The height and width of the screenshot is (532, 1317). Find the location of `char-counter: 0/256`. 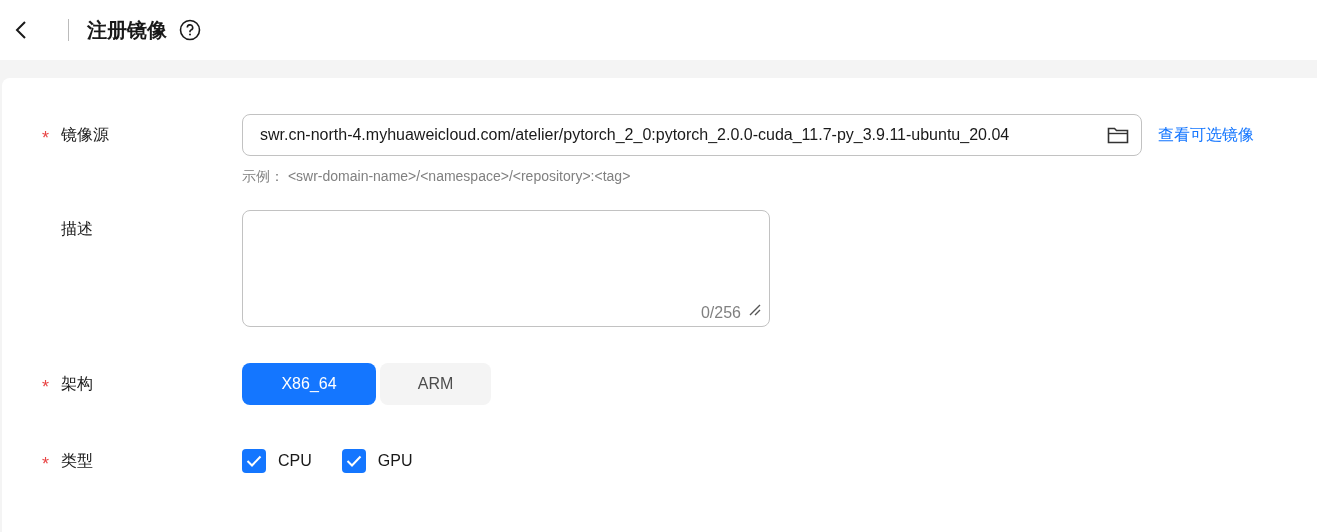

char-counter: 0/256 is located at coordinates (720, 313).